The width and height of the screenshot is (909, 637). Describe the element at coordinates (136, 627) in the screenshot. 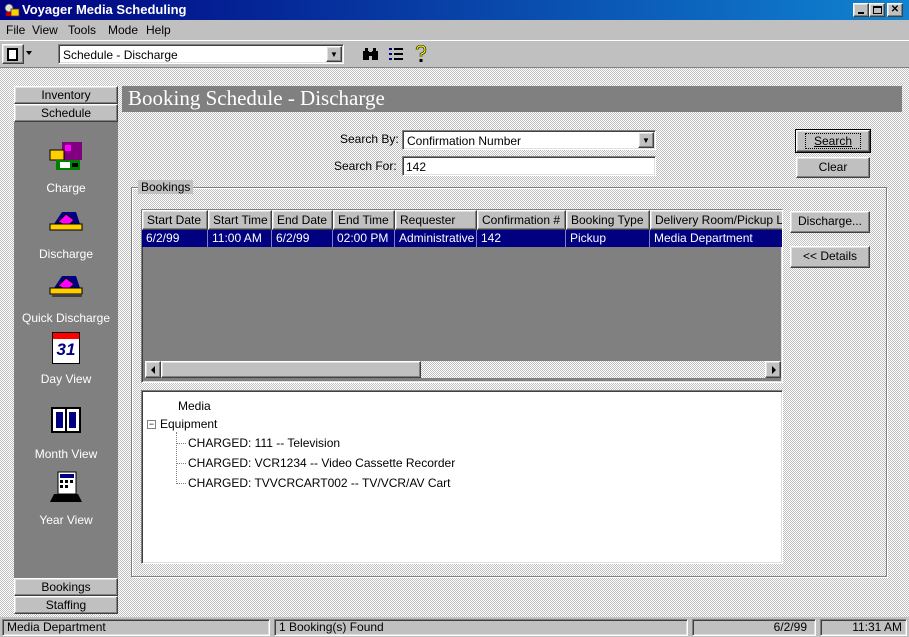

I see `status-department: Media Department` at that location.